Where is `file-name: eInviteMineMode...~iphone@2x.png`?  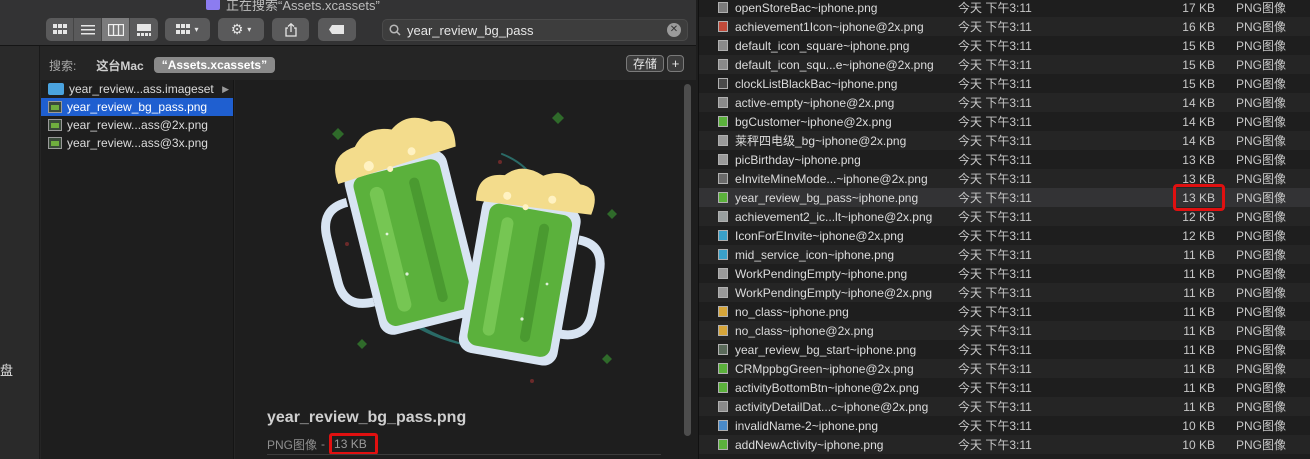
file-name: eInviteMineMode...~iphone@2x.png is located at coordinates (831, 178).